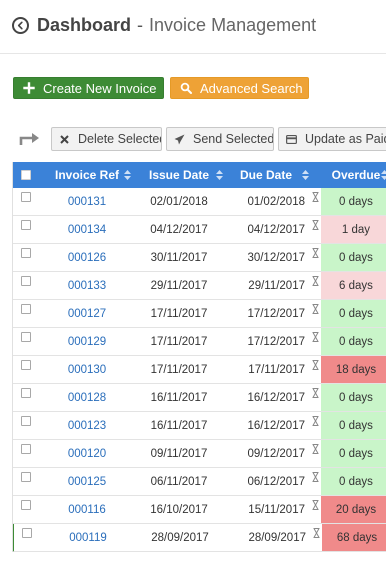 The width and height of the screenshot is (386, 578). I want to click on table-row: 000123 16/11/2017 16/12/2017 0 days, so click(199, 426).